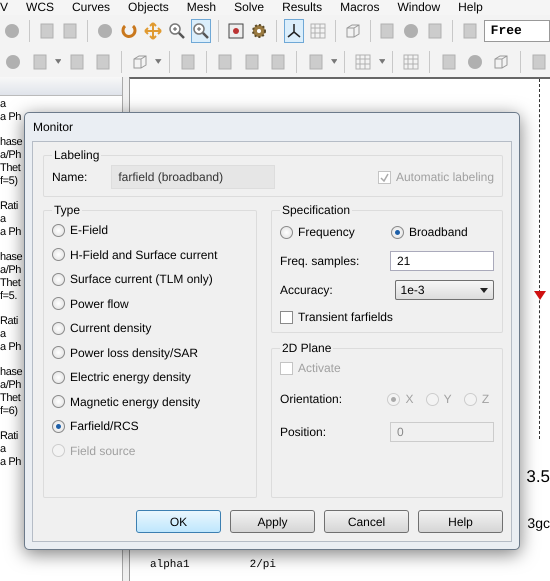 Image resolution: width=550 pixels, height=581 pixels. What do you see at coordinates (316, 210) in the screenshot?
I see `group-title: Specification` at bounding box center [316, 210].